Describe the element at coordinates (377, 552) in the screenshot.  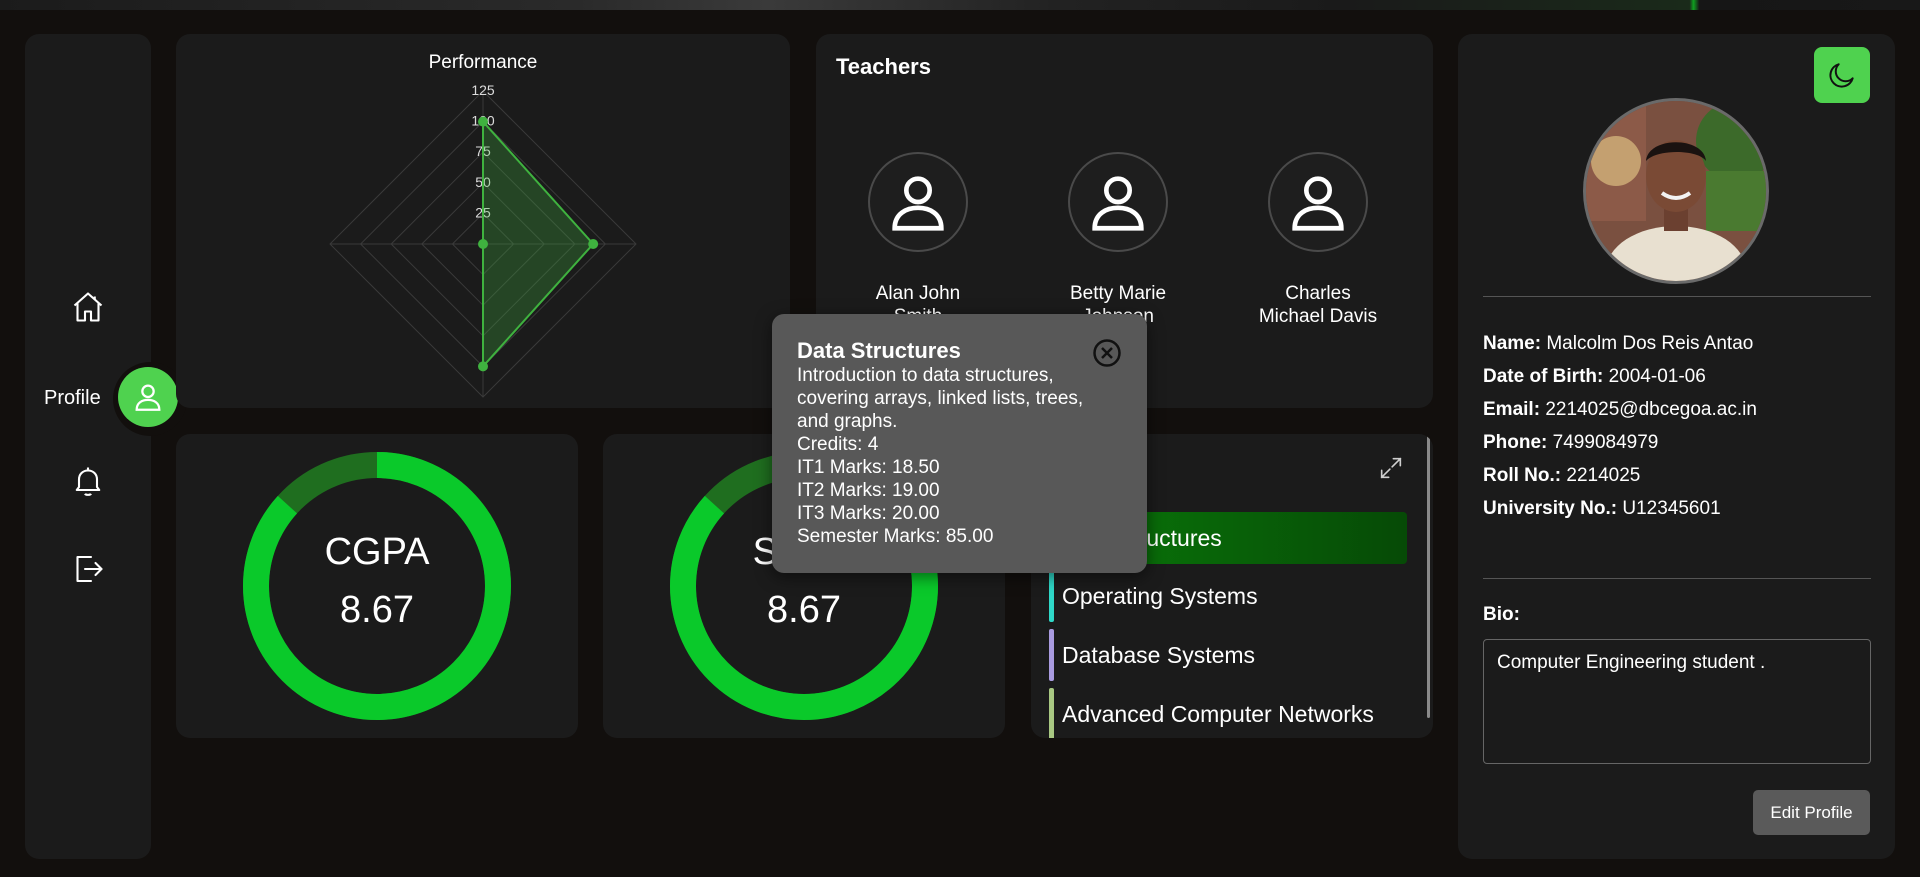
I see `cgpa-label: CGPA` at that location.